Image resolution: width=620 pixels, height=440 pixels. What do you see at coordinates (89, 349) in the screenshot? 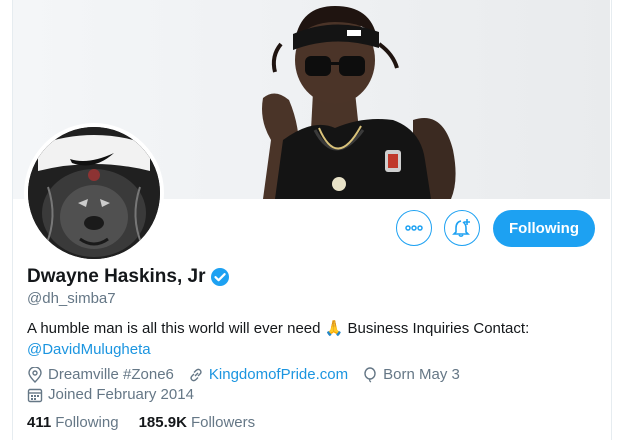
I see `bio-mention-link: @DavidMulugheta` at bounding box center [89, 349].